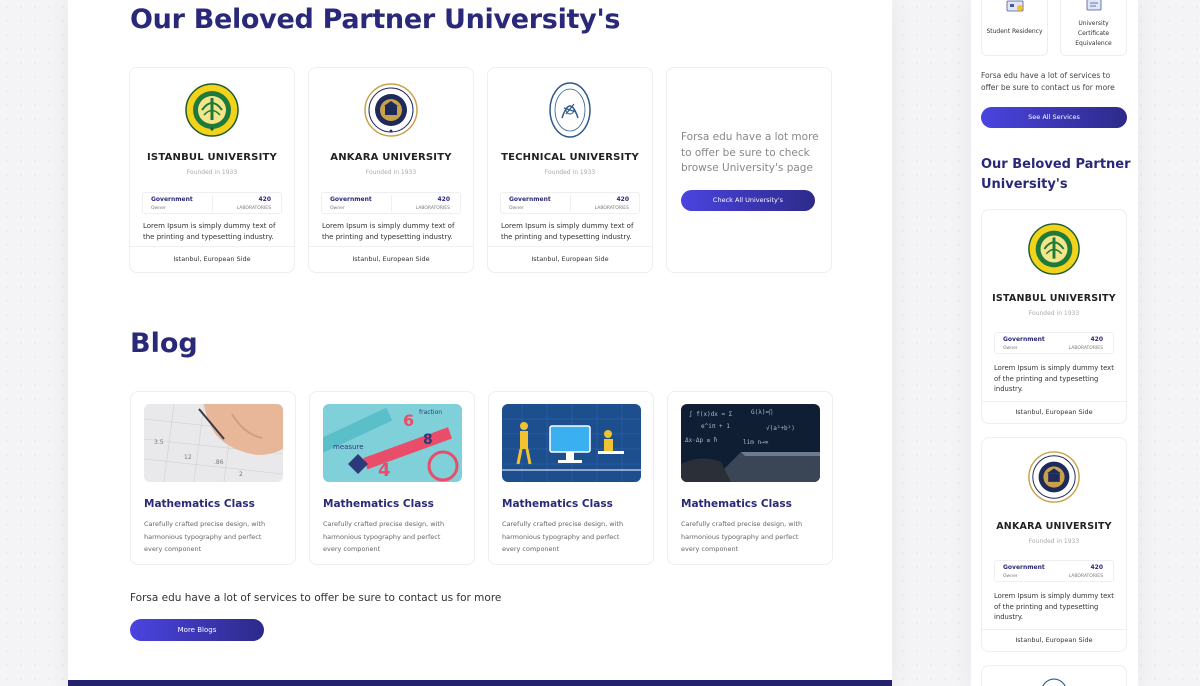 This screenshot has width=1200, height=686. Describe the element at coordinates (375, 19) in the screenshot. I see `universities-section-title: Our Beloved Partner University's` at that location.